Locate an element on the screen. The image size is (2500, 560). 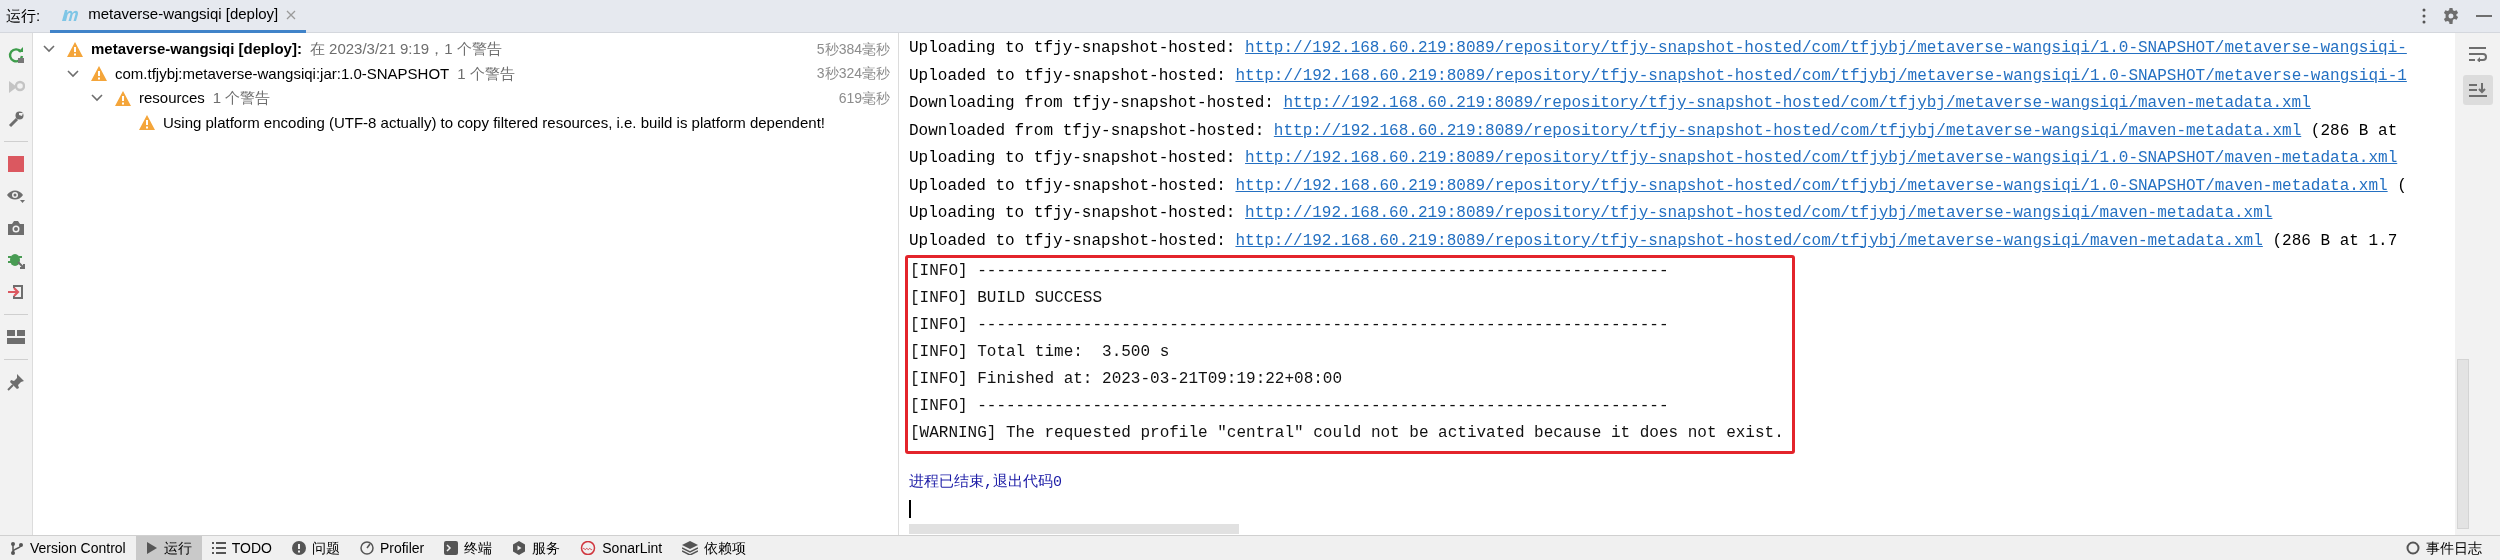
tool-window-tab: 服务 is located at coordinates (536, 548).